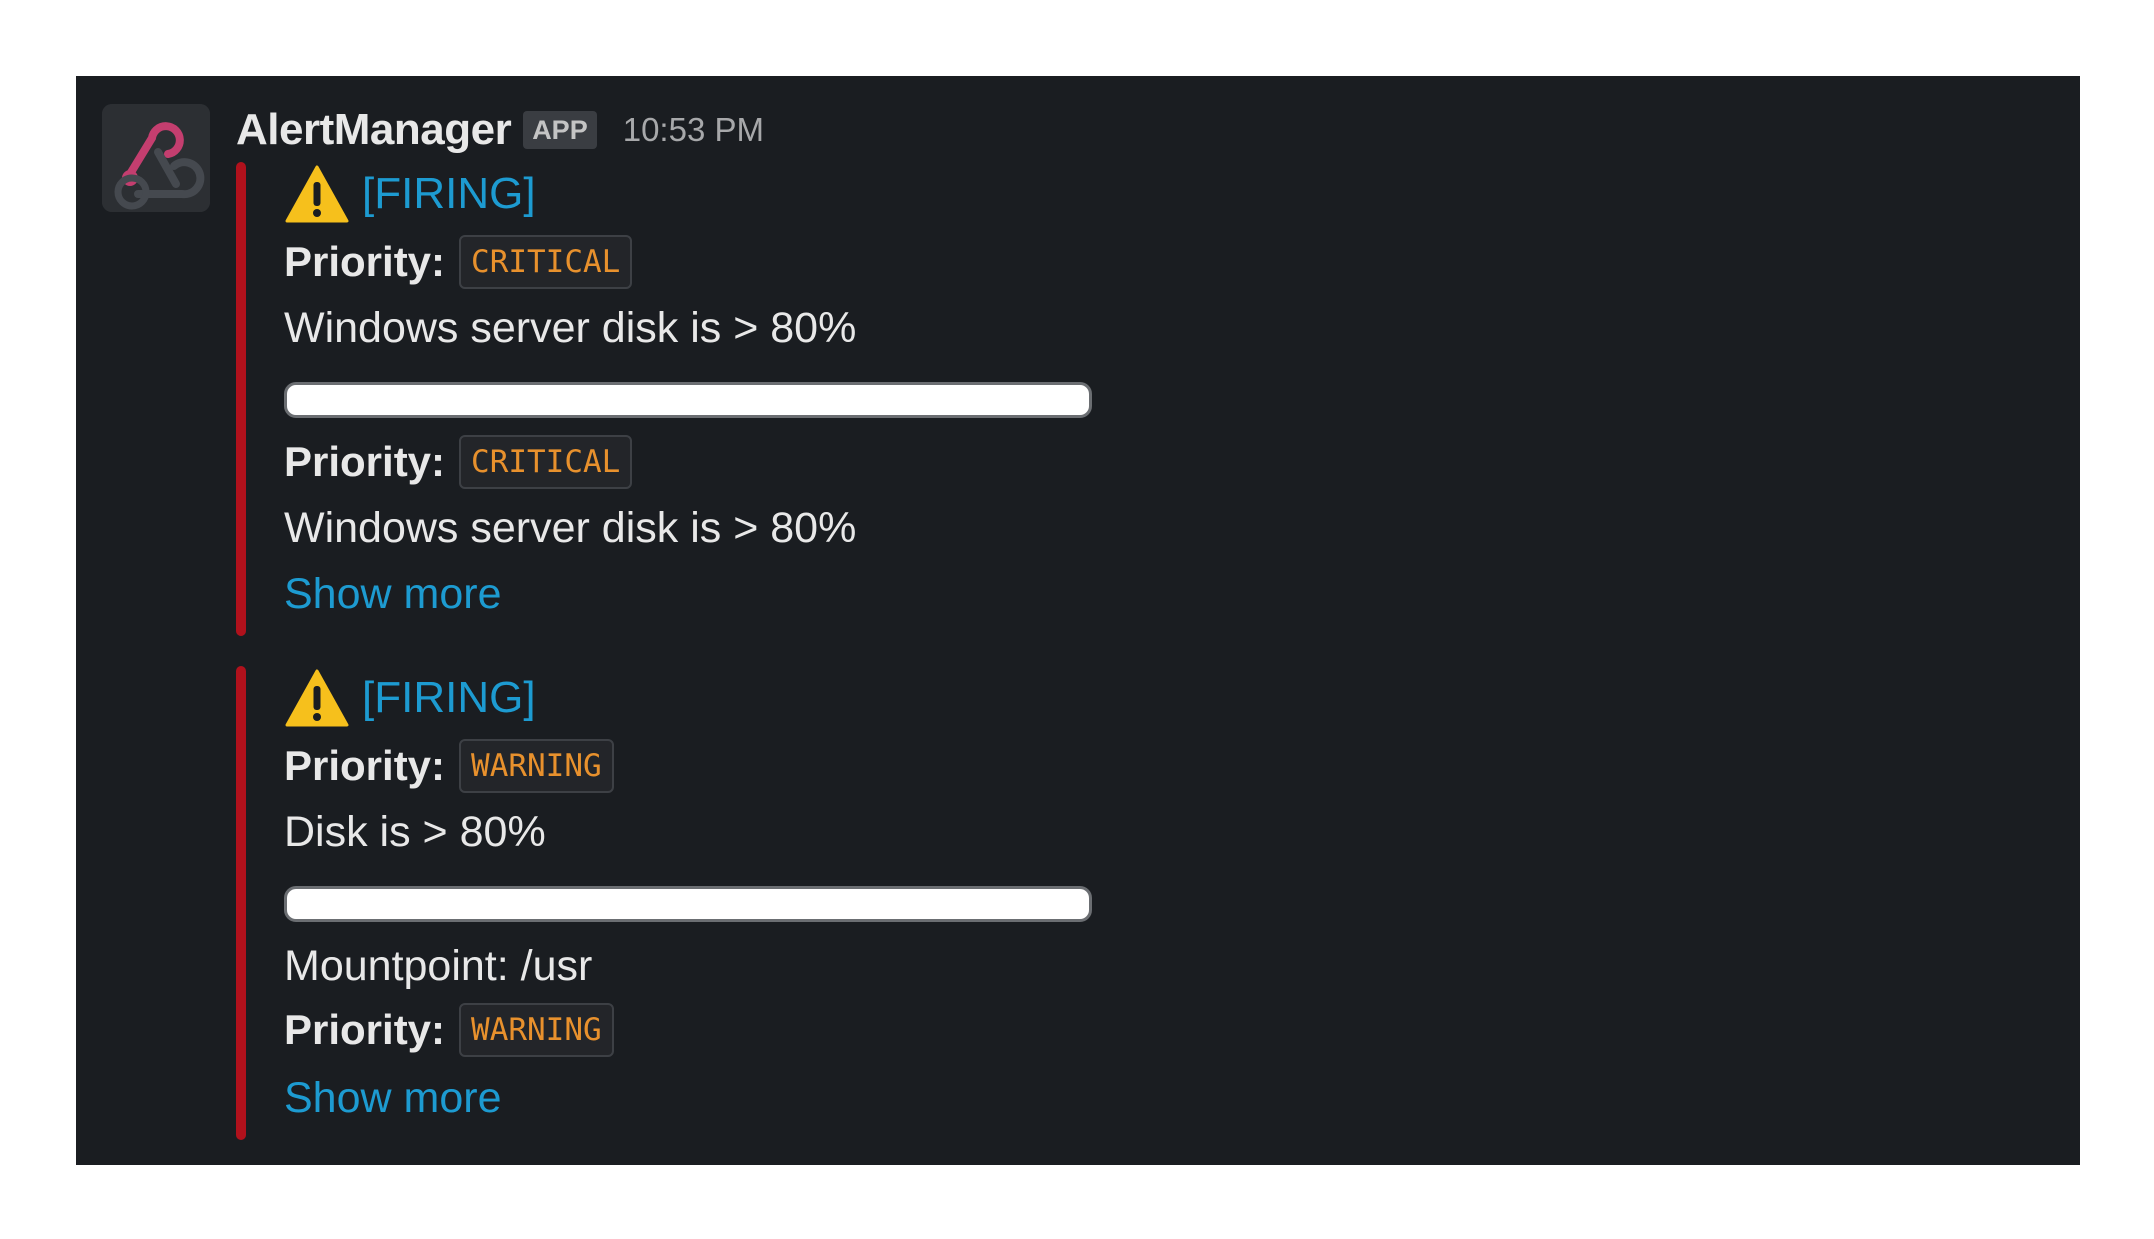 This screenshot has width=2154, height=1239. I want to click on alert-summary: Disk is > 80%, so click(415, 832).